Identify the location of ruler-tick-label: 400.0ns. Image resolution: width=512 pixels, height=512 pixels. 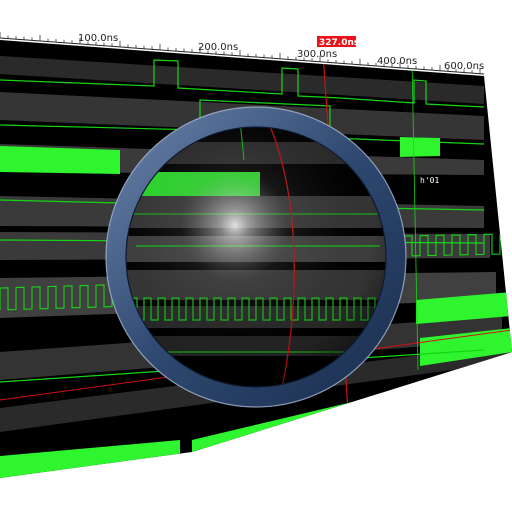
(397, 61).